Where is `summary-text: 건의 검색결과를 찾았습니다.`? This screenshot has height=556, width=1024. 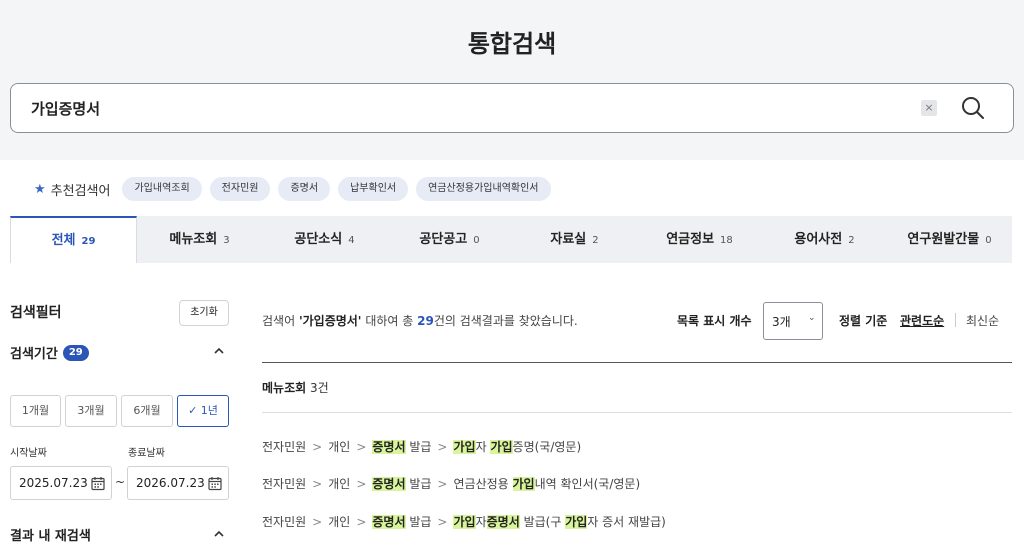
summary-text: 건의 검색결과를 찾았습니다. is located at coordinates (505, 321).